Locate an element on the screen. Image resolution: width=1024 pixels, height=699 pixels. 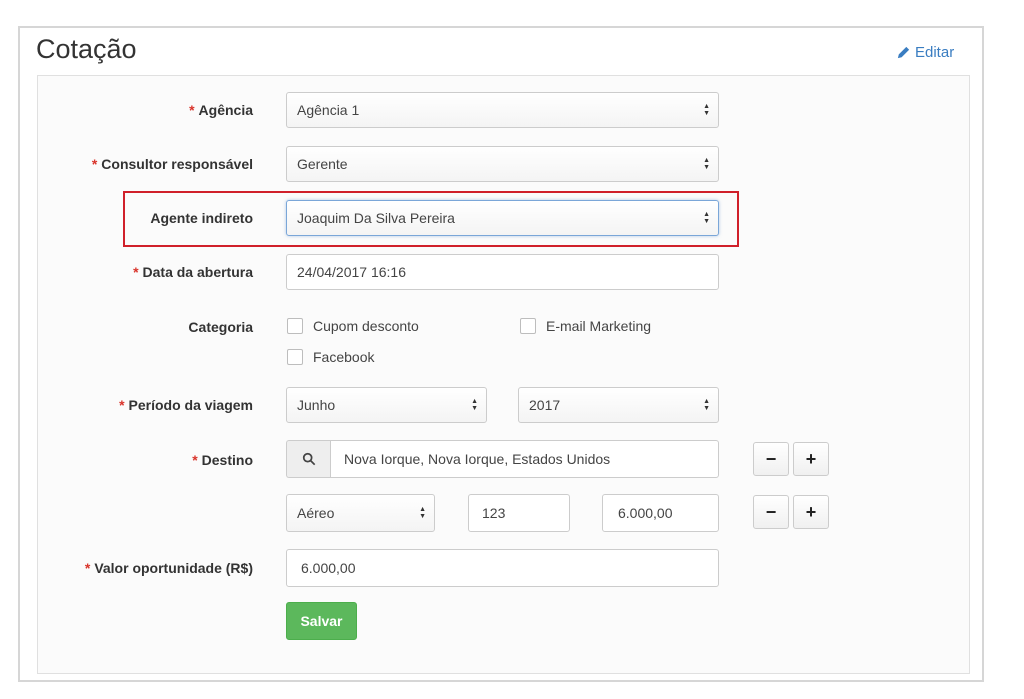
pencil-icon is located at coordinates (903, 52).